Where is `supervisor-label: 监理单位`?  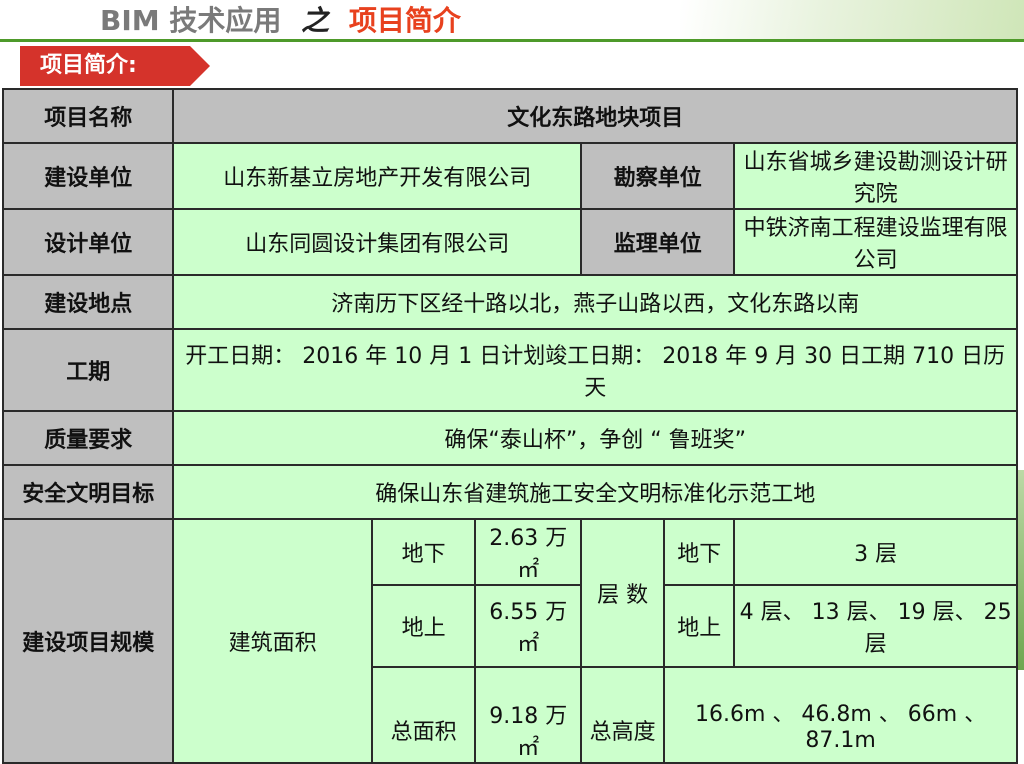
supervisor-label: 监理单位 is located at coordinates (658, 242).